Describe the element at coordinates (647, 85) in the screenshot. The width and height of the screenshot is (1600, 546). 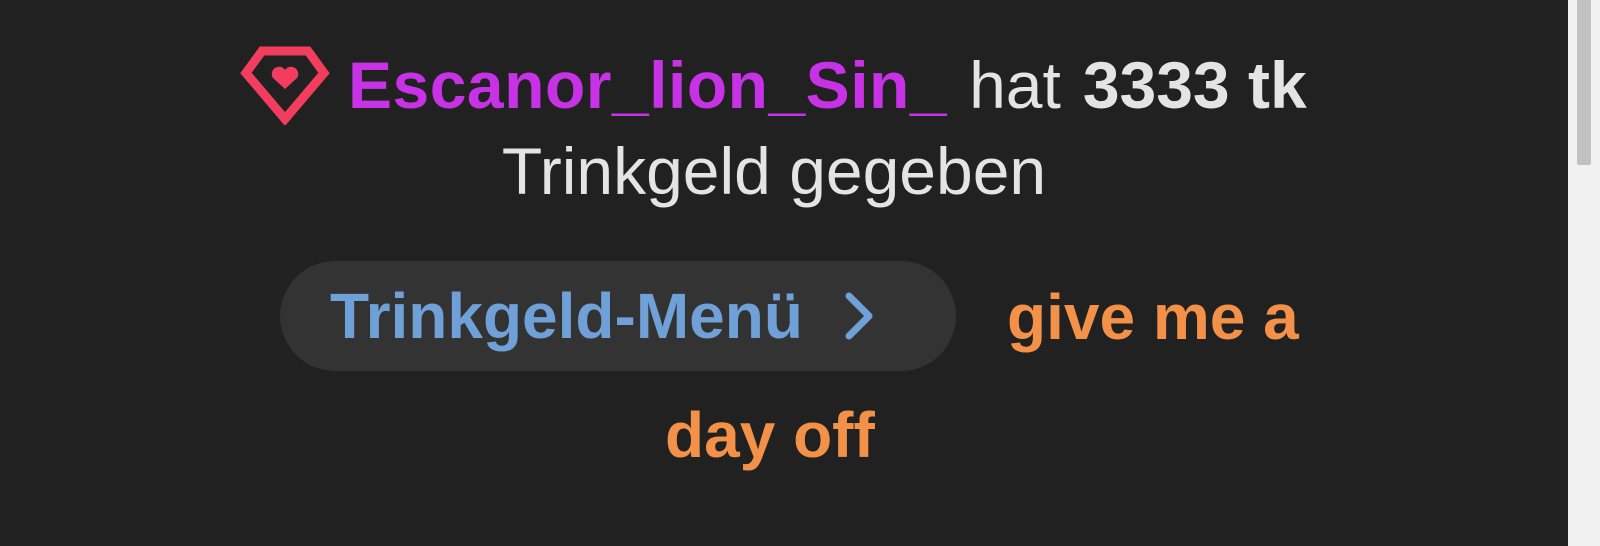
I see `tipper-username: Escanor_lion_Sin_` at that location.